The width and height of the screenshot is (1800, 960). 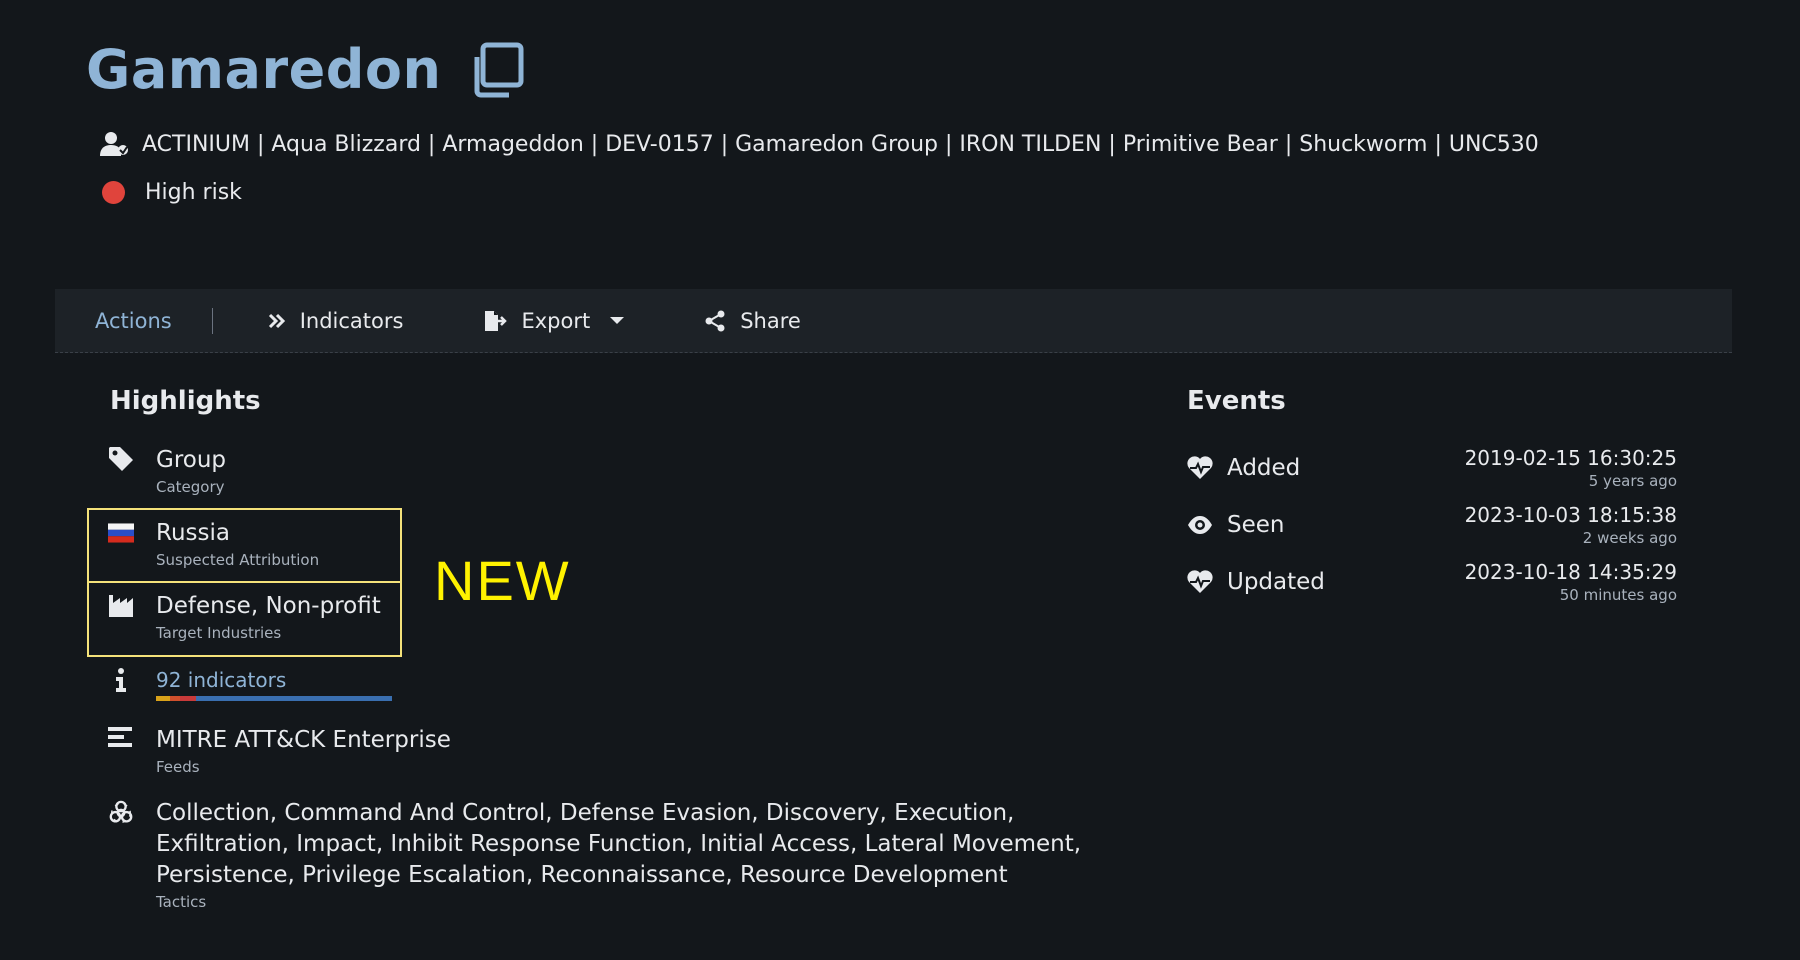 I want to click on indicators-button: Indicators, so click(x=336, y=320).